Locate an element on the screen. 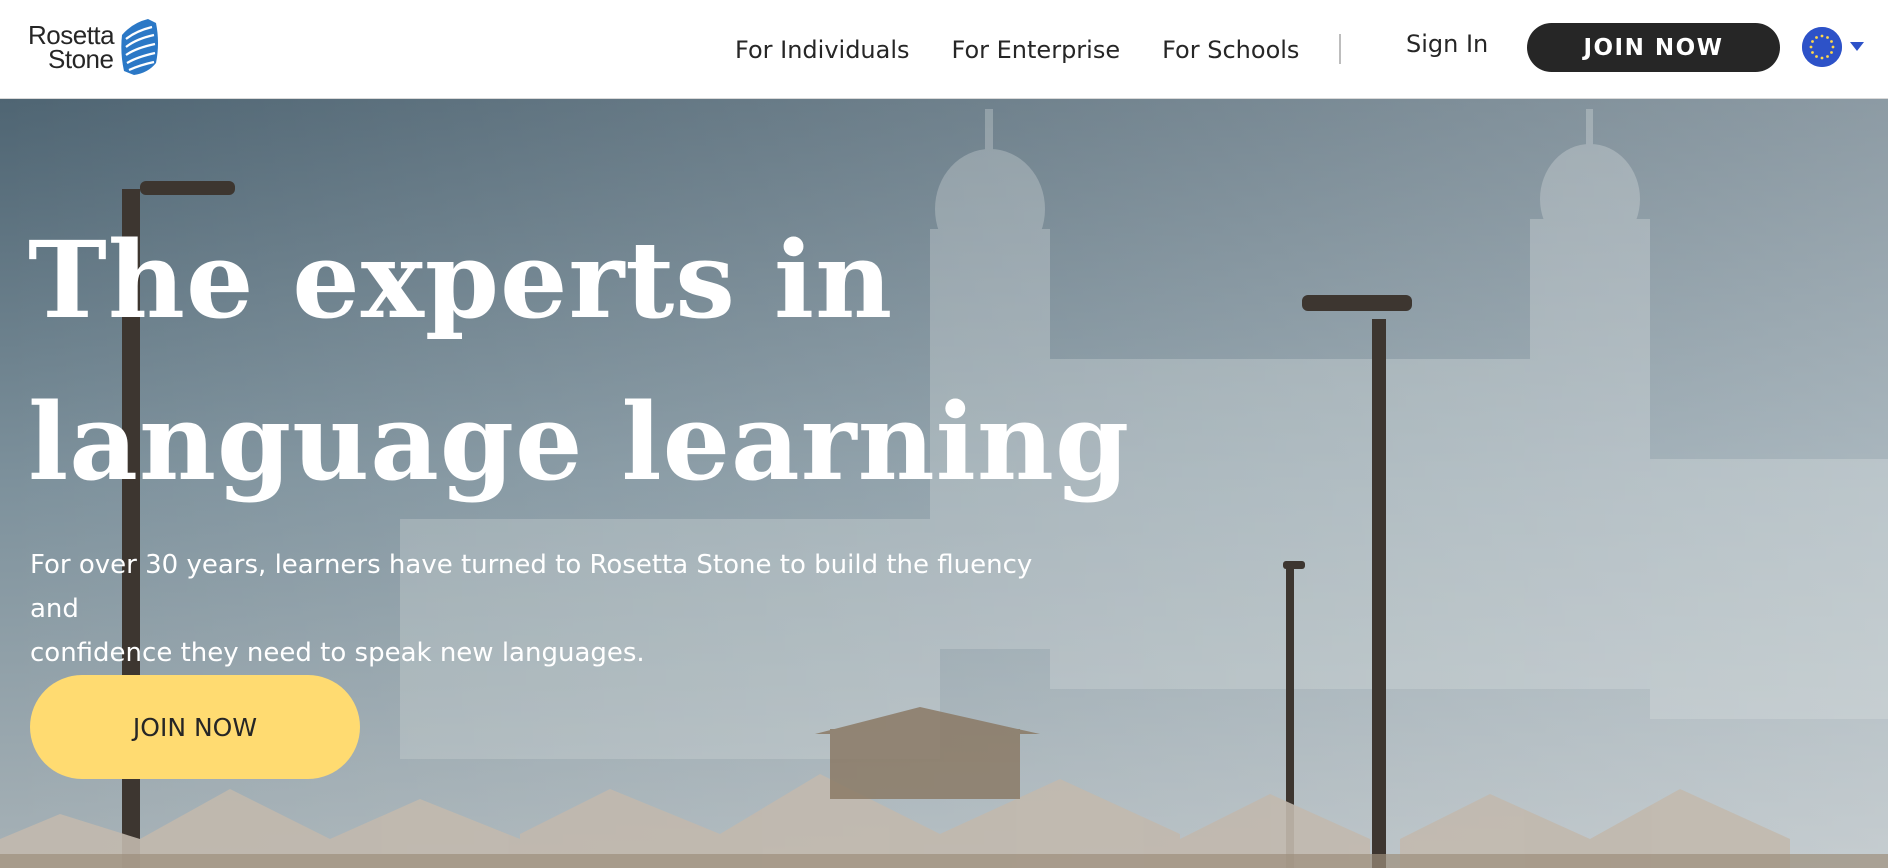 Image resolution: width=1888 pixels, height=868 pixels. rosetta-stone-logo: Rosetta Stone is located at coordinates (94, 47).